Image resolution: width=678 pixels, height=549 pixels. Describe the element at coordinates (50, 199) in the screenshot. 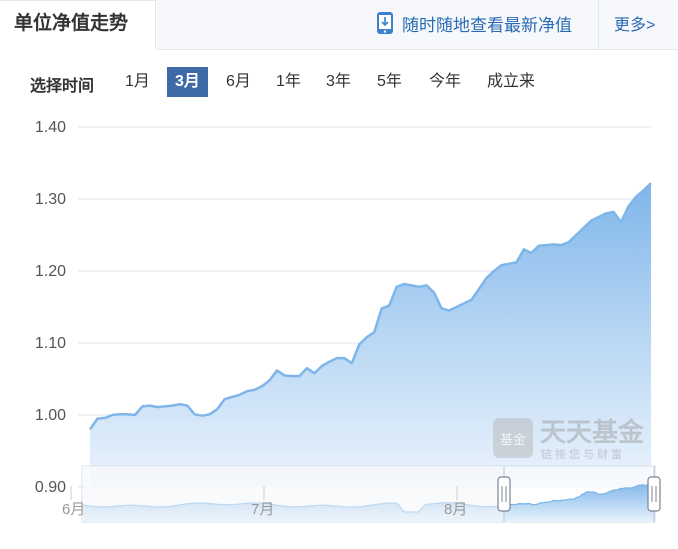

I see `y-tick-label: 1.30` at that location.